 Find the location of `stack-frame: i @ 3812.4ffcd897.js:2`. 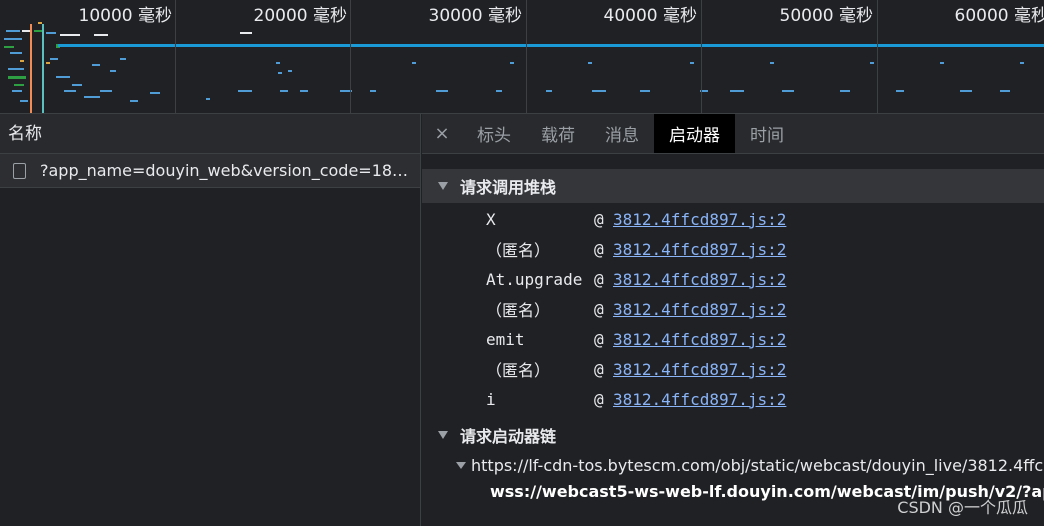

stack-frame: i @ 3812.4ffcd897.js:2 is located at coordinates (636, 399).